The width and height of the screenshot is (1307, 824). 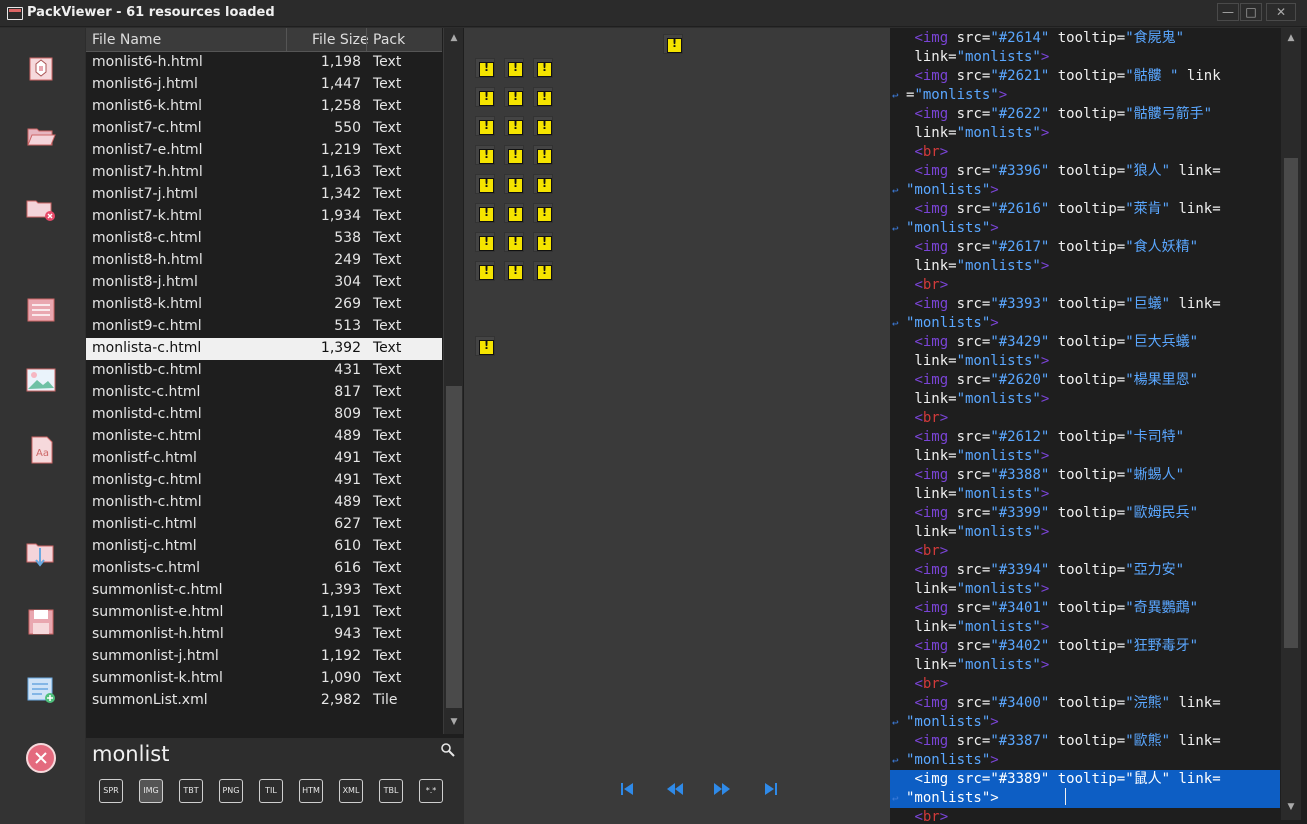 I want to click on file-row: monlist7-k.html 1,934 Text, so click(x=264, y=217).